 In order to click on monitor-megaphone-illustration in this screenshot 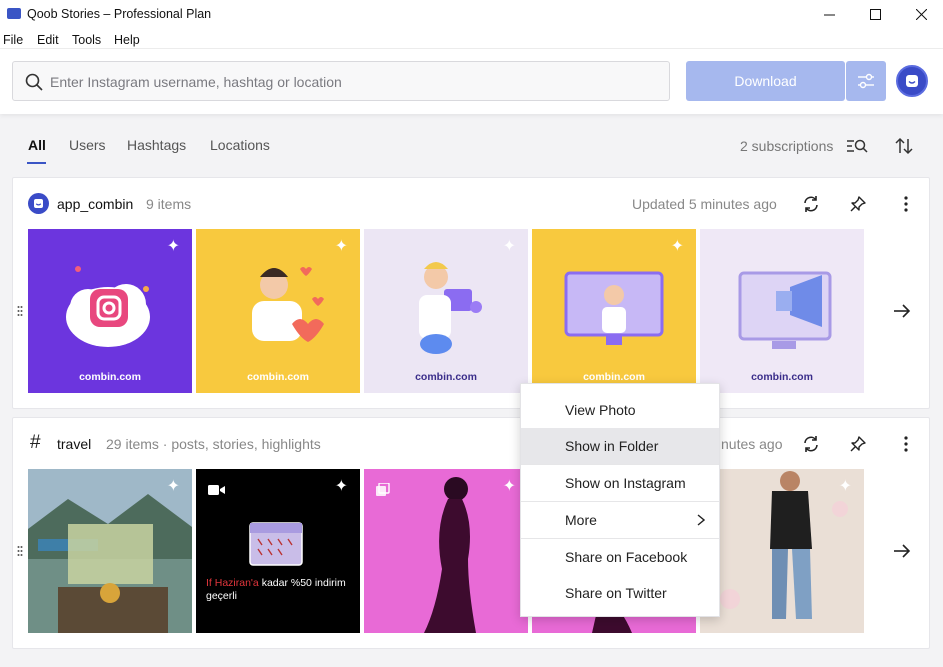, I will do `click(785, 310)`.